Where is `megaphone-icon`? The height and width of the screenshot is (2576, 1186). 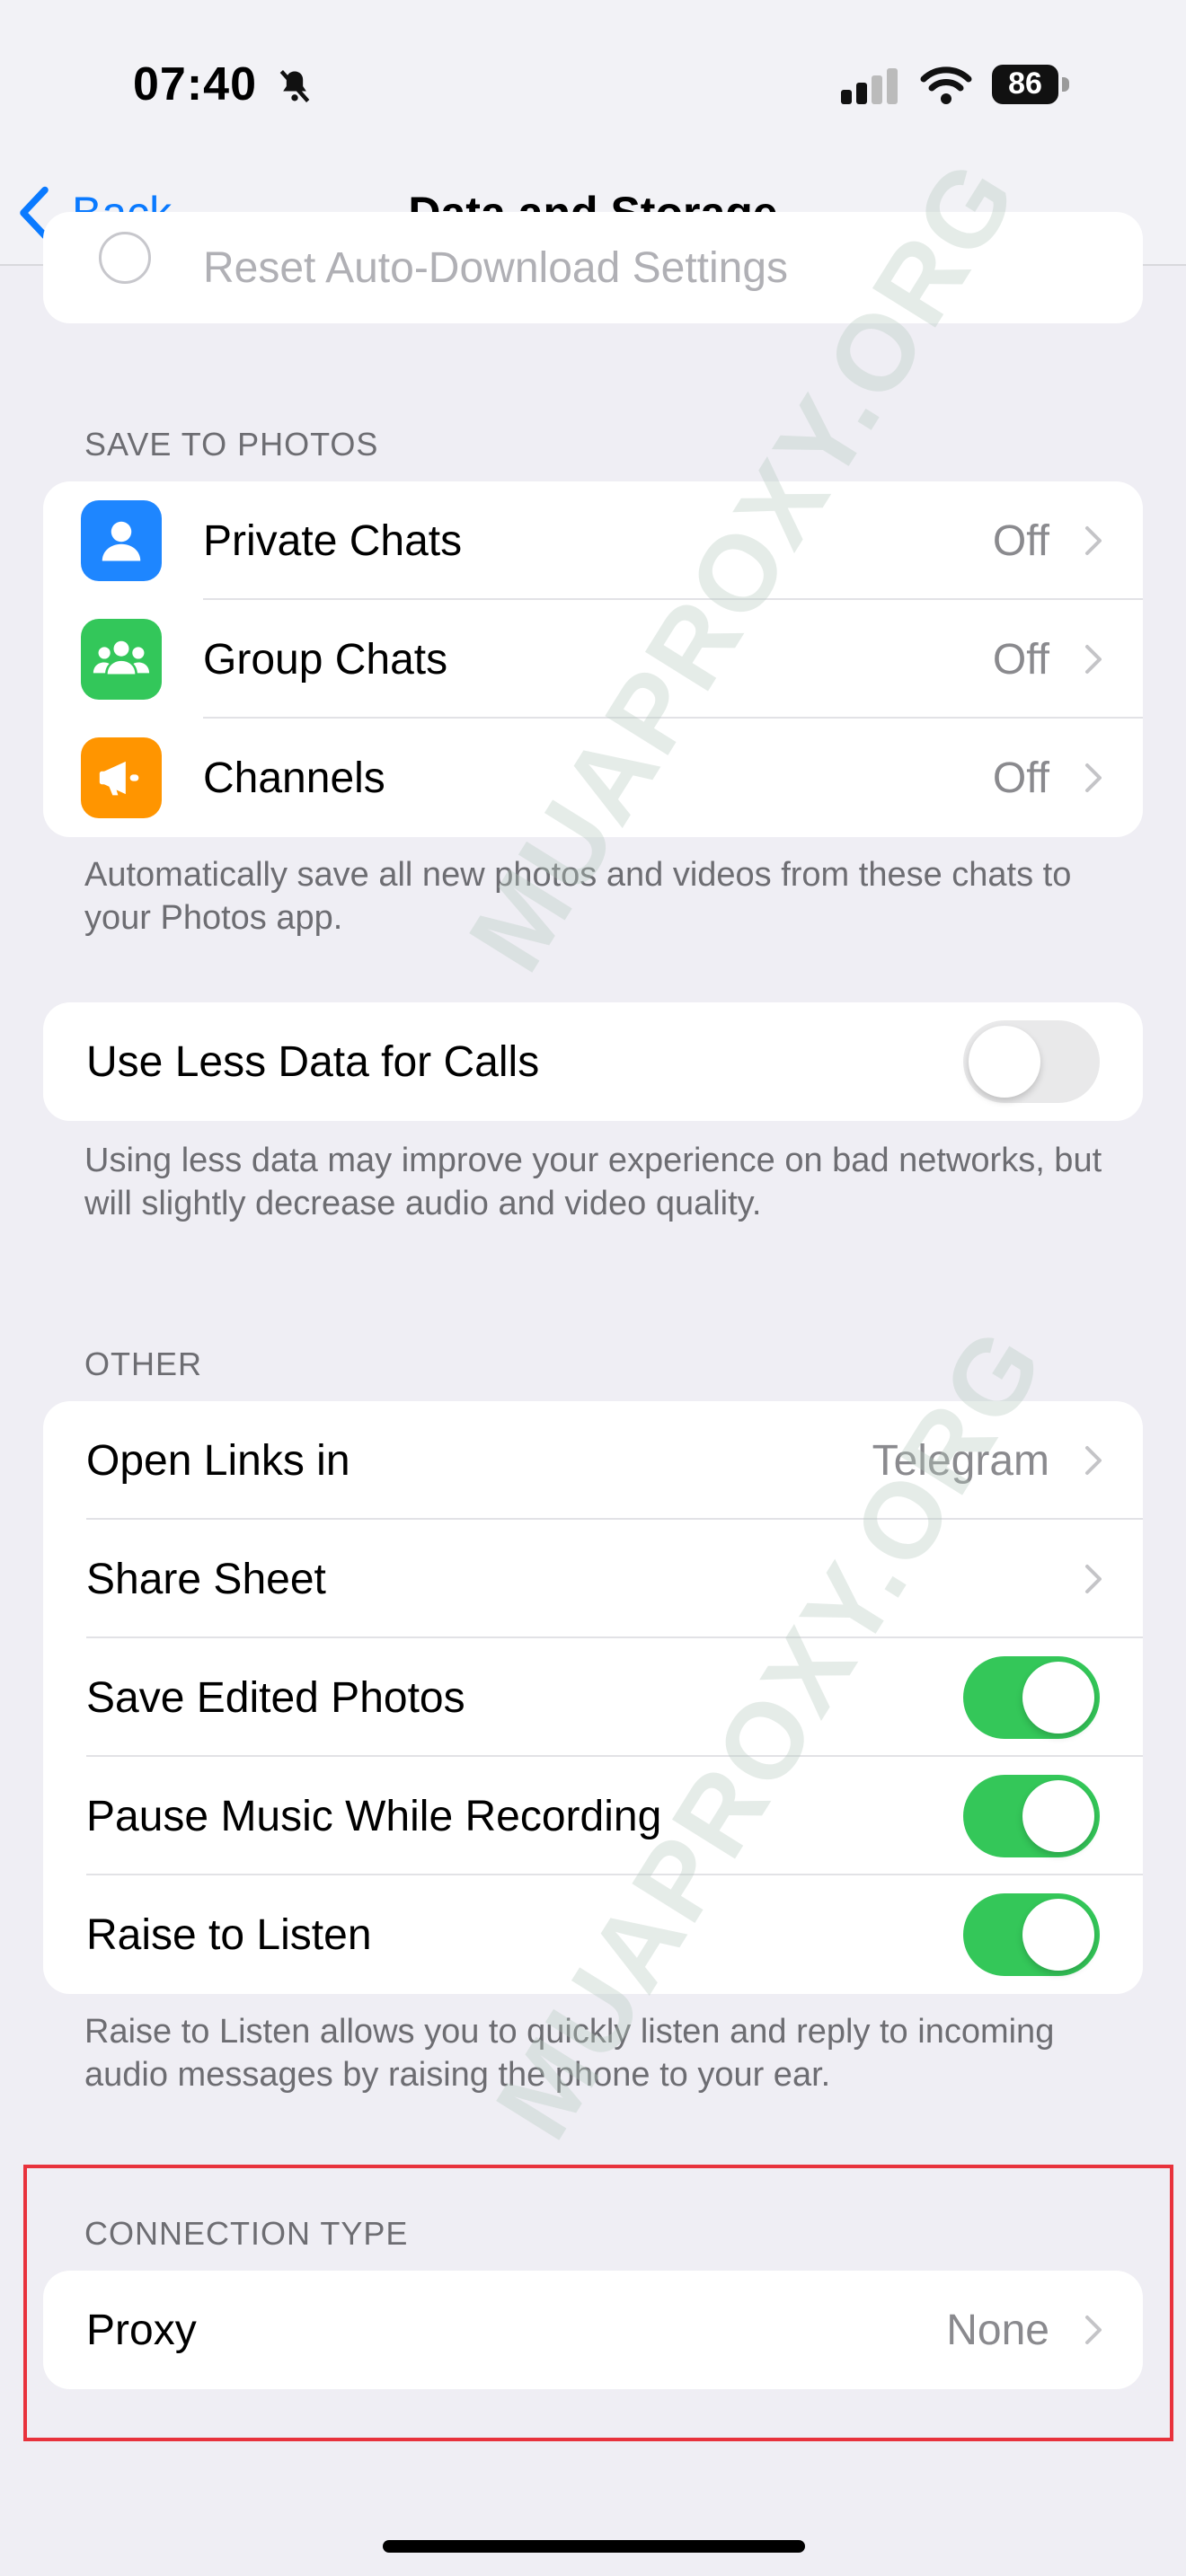 megaphone-icon is located at coordinates (122, 777).